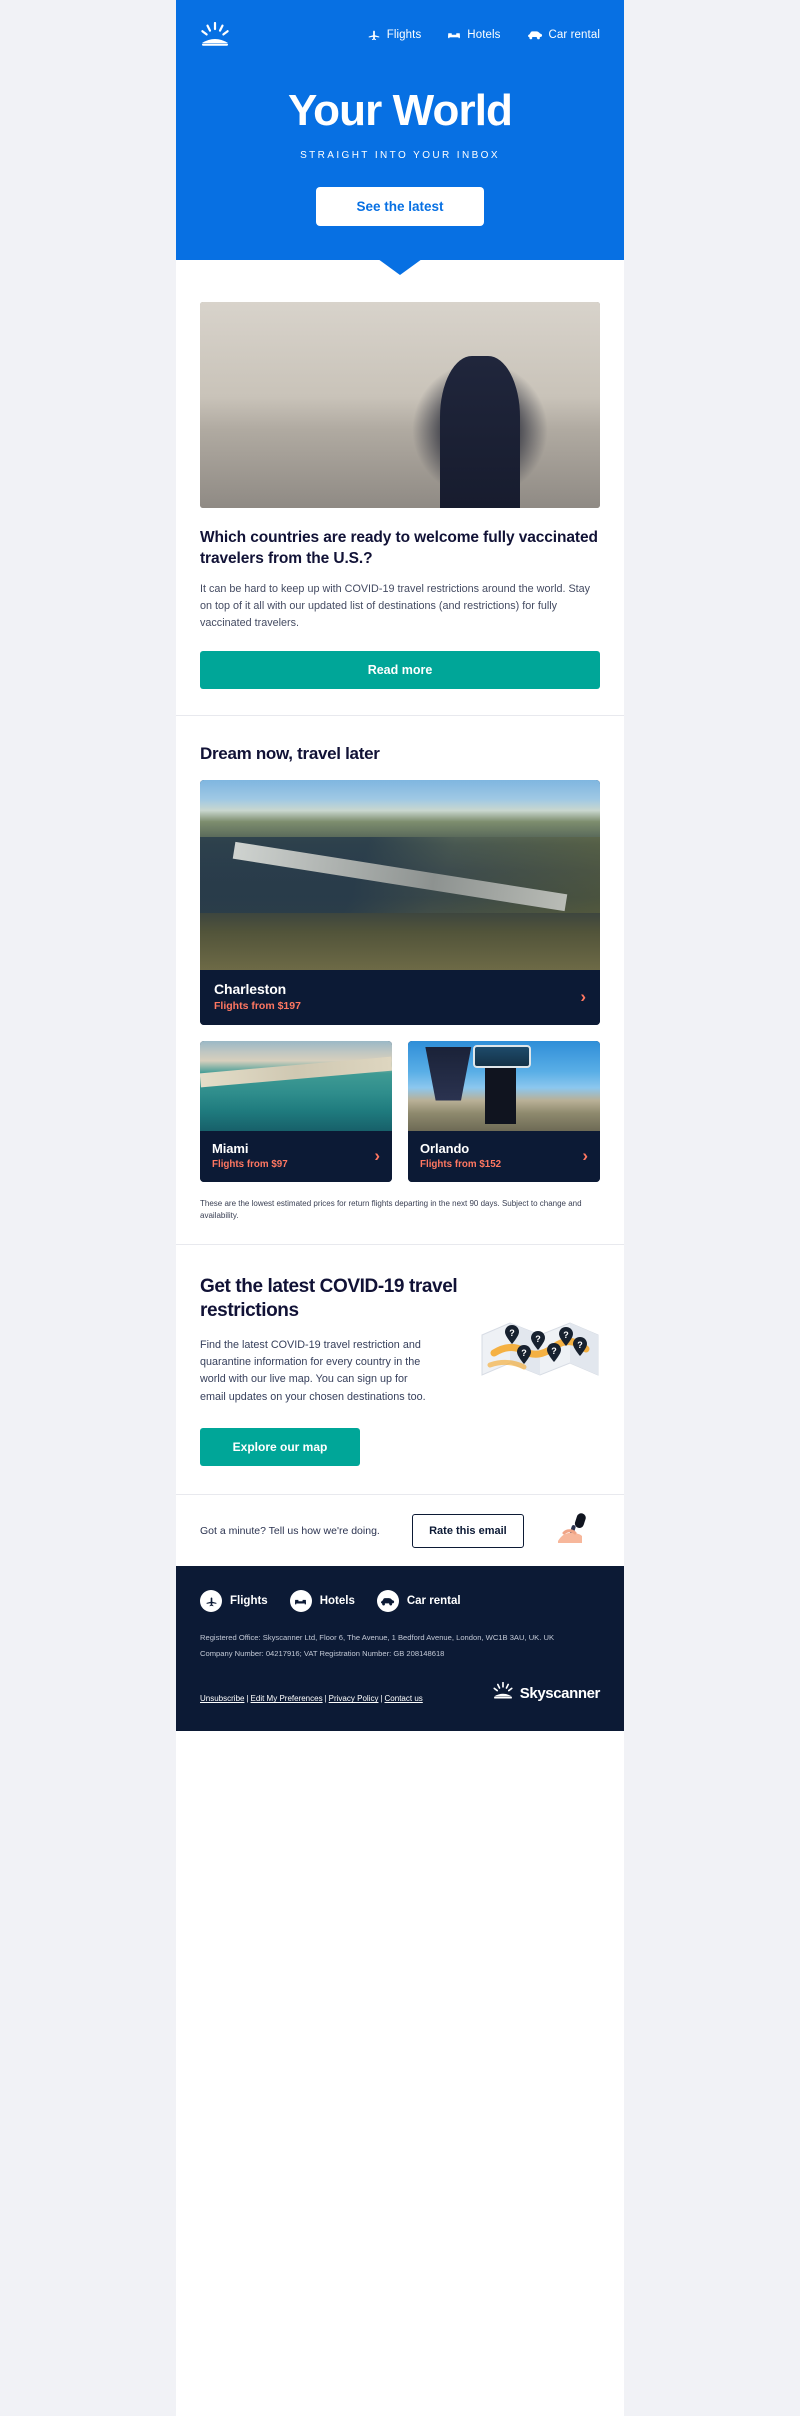  What do you see at coordinates (290, 1530) in the screenshot?
I see `rate-prompt: Got a minute? Tell us how we're doing.` at bounding box center [290, 1530].